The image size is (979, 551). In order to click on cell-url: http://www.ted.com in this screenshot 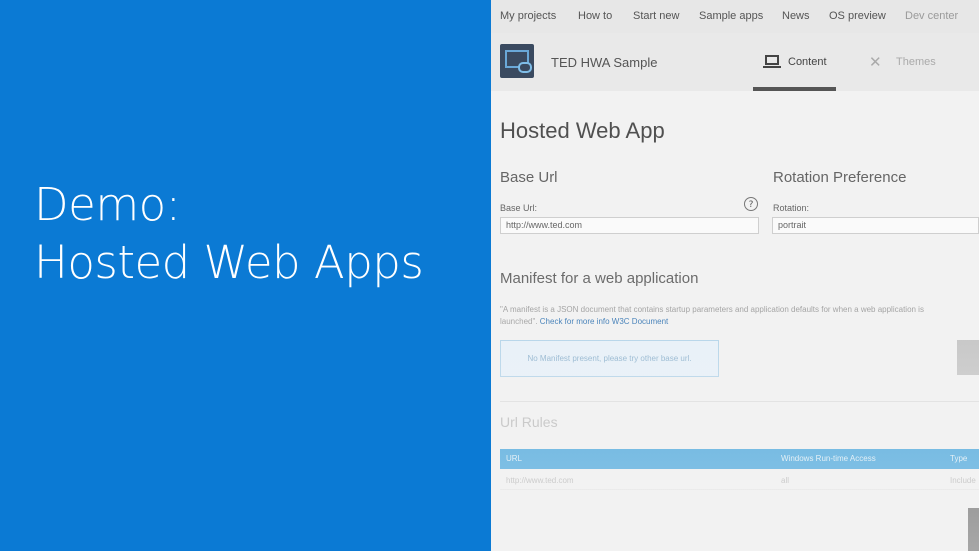, I will do `click(540, 480)`.